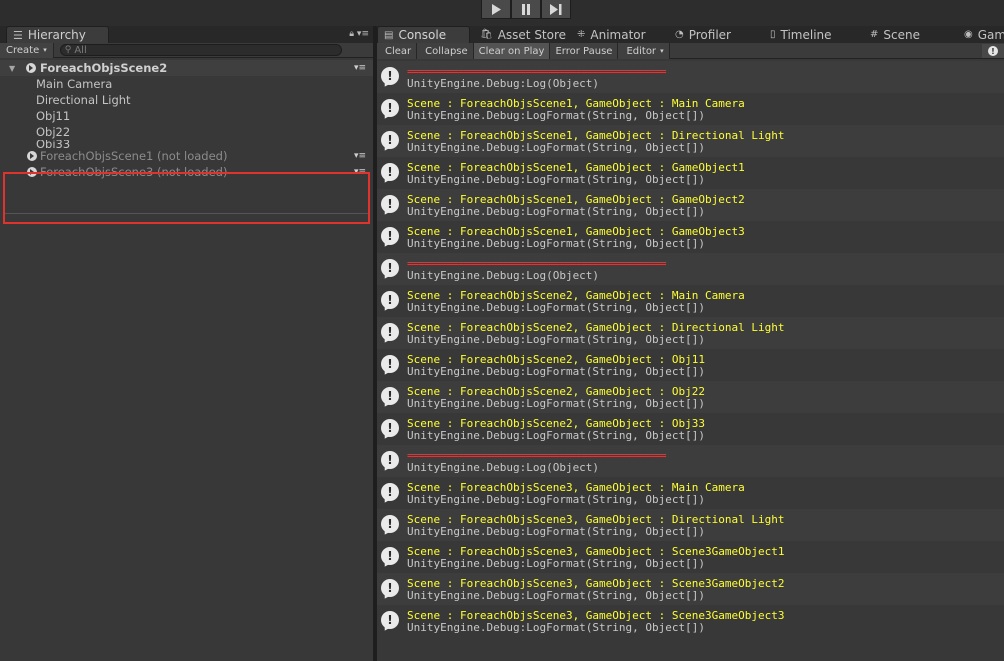 This screenshot has width=1004, height=661. Describe the element at coordinates (581, 34) in the screenshot. I see `animator-icon: ⁜` at that location.